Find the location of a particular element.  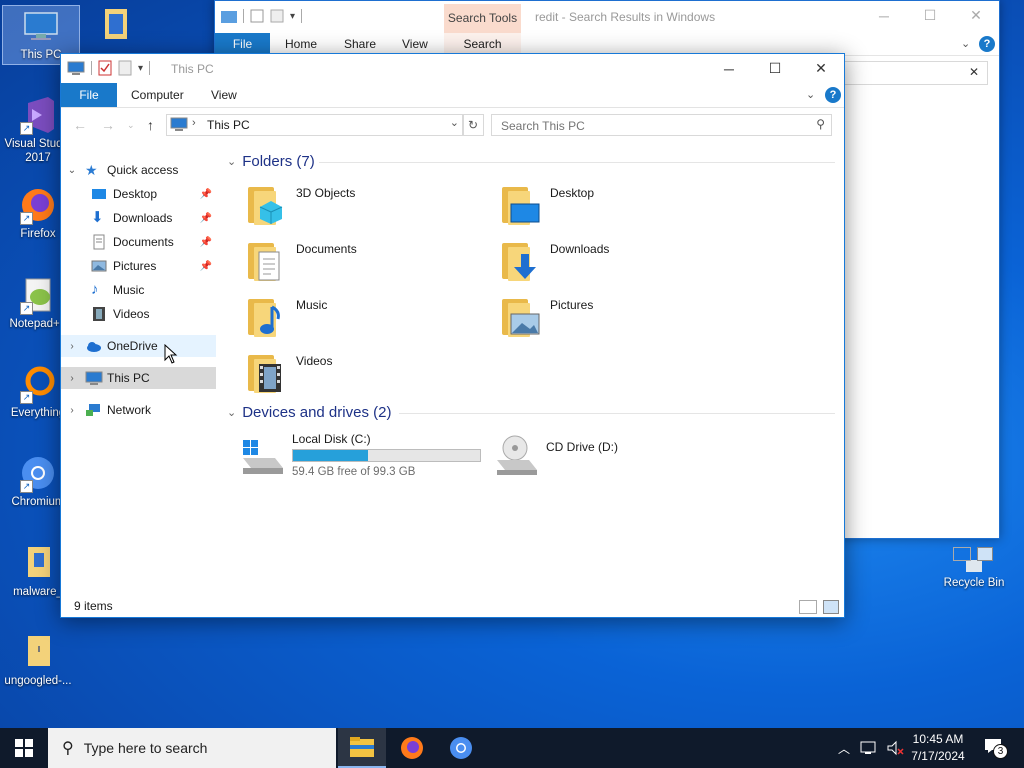

drive-usage-fill is located at coordinates (331, 455).